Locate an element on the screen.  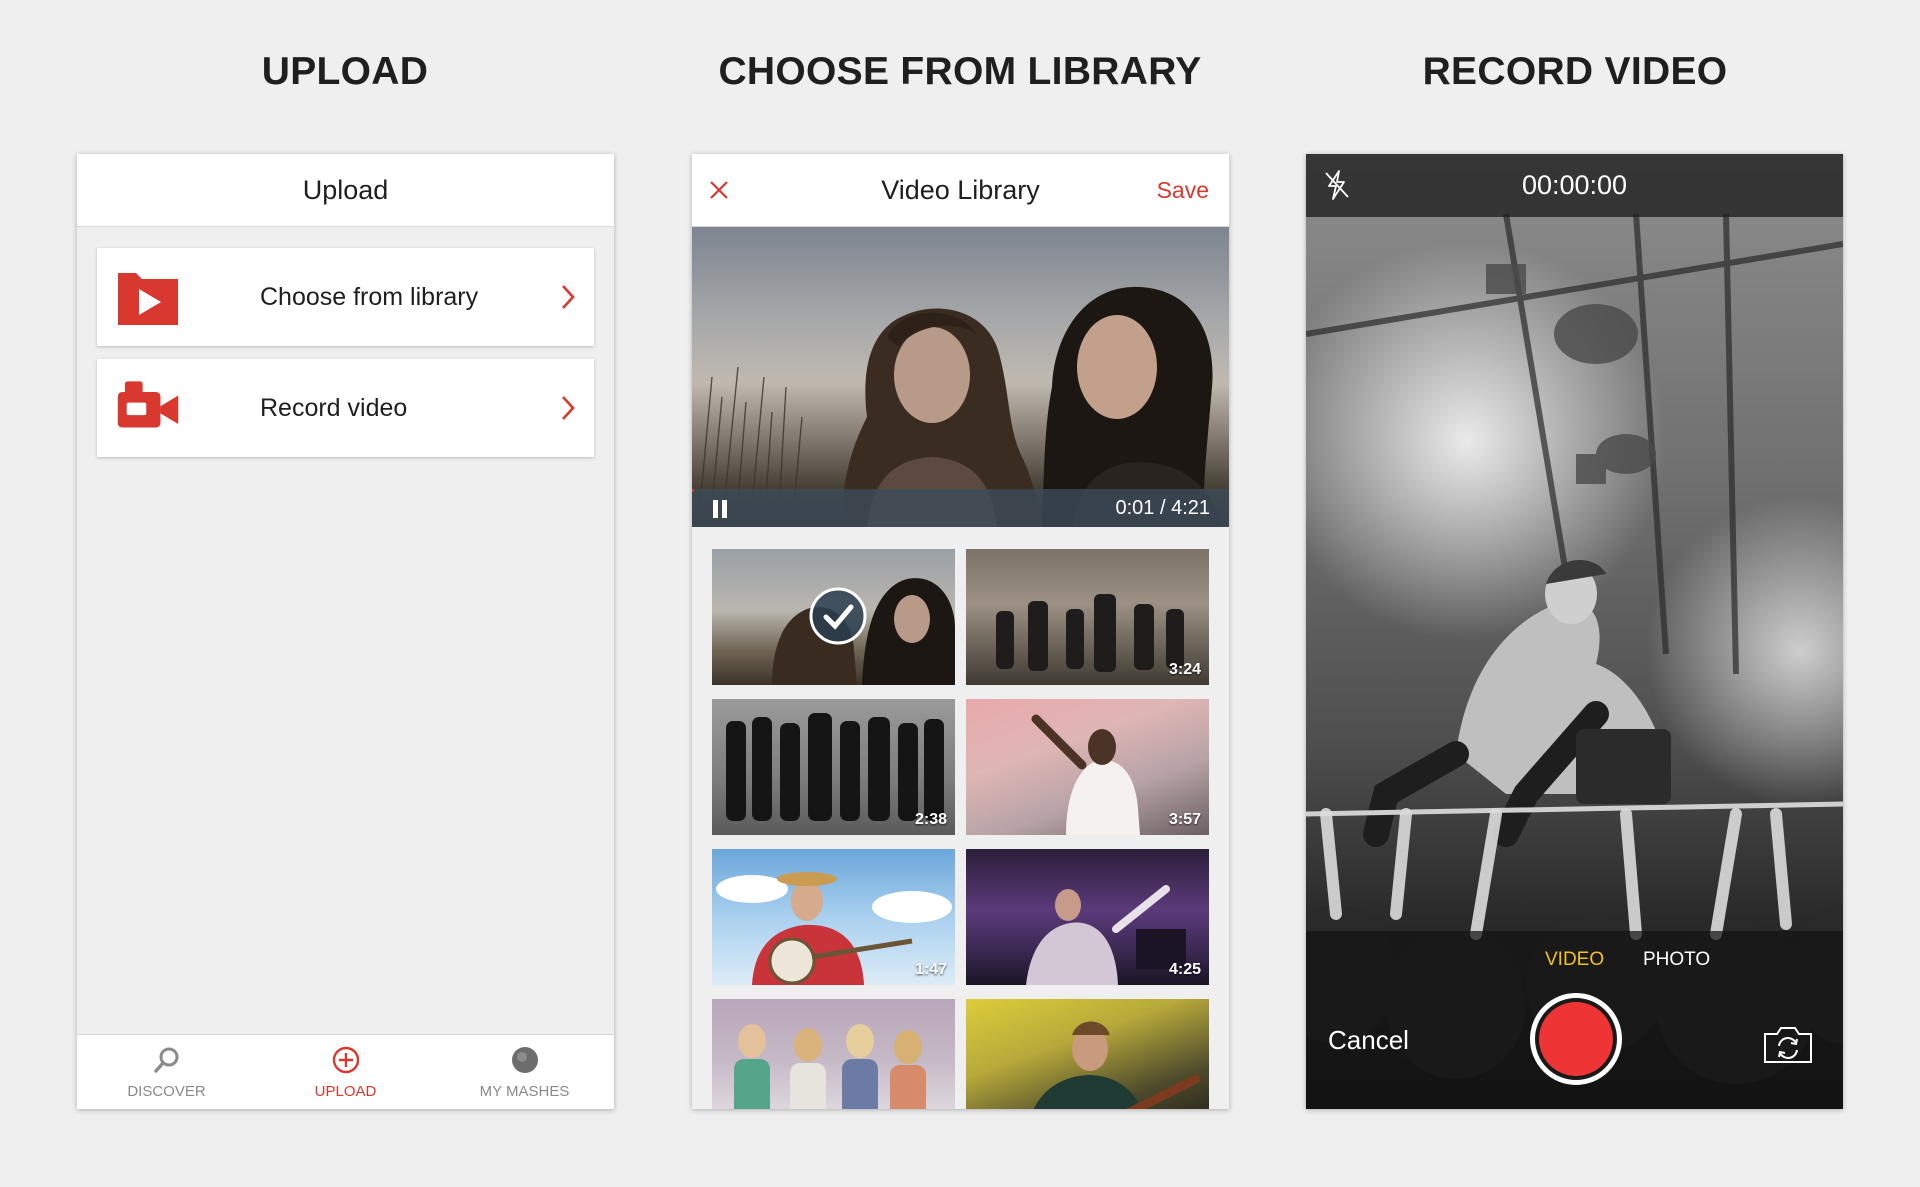
duration-label: 1:47 is located at coordinates (930, 969).